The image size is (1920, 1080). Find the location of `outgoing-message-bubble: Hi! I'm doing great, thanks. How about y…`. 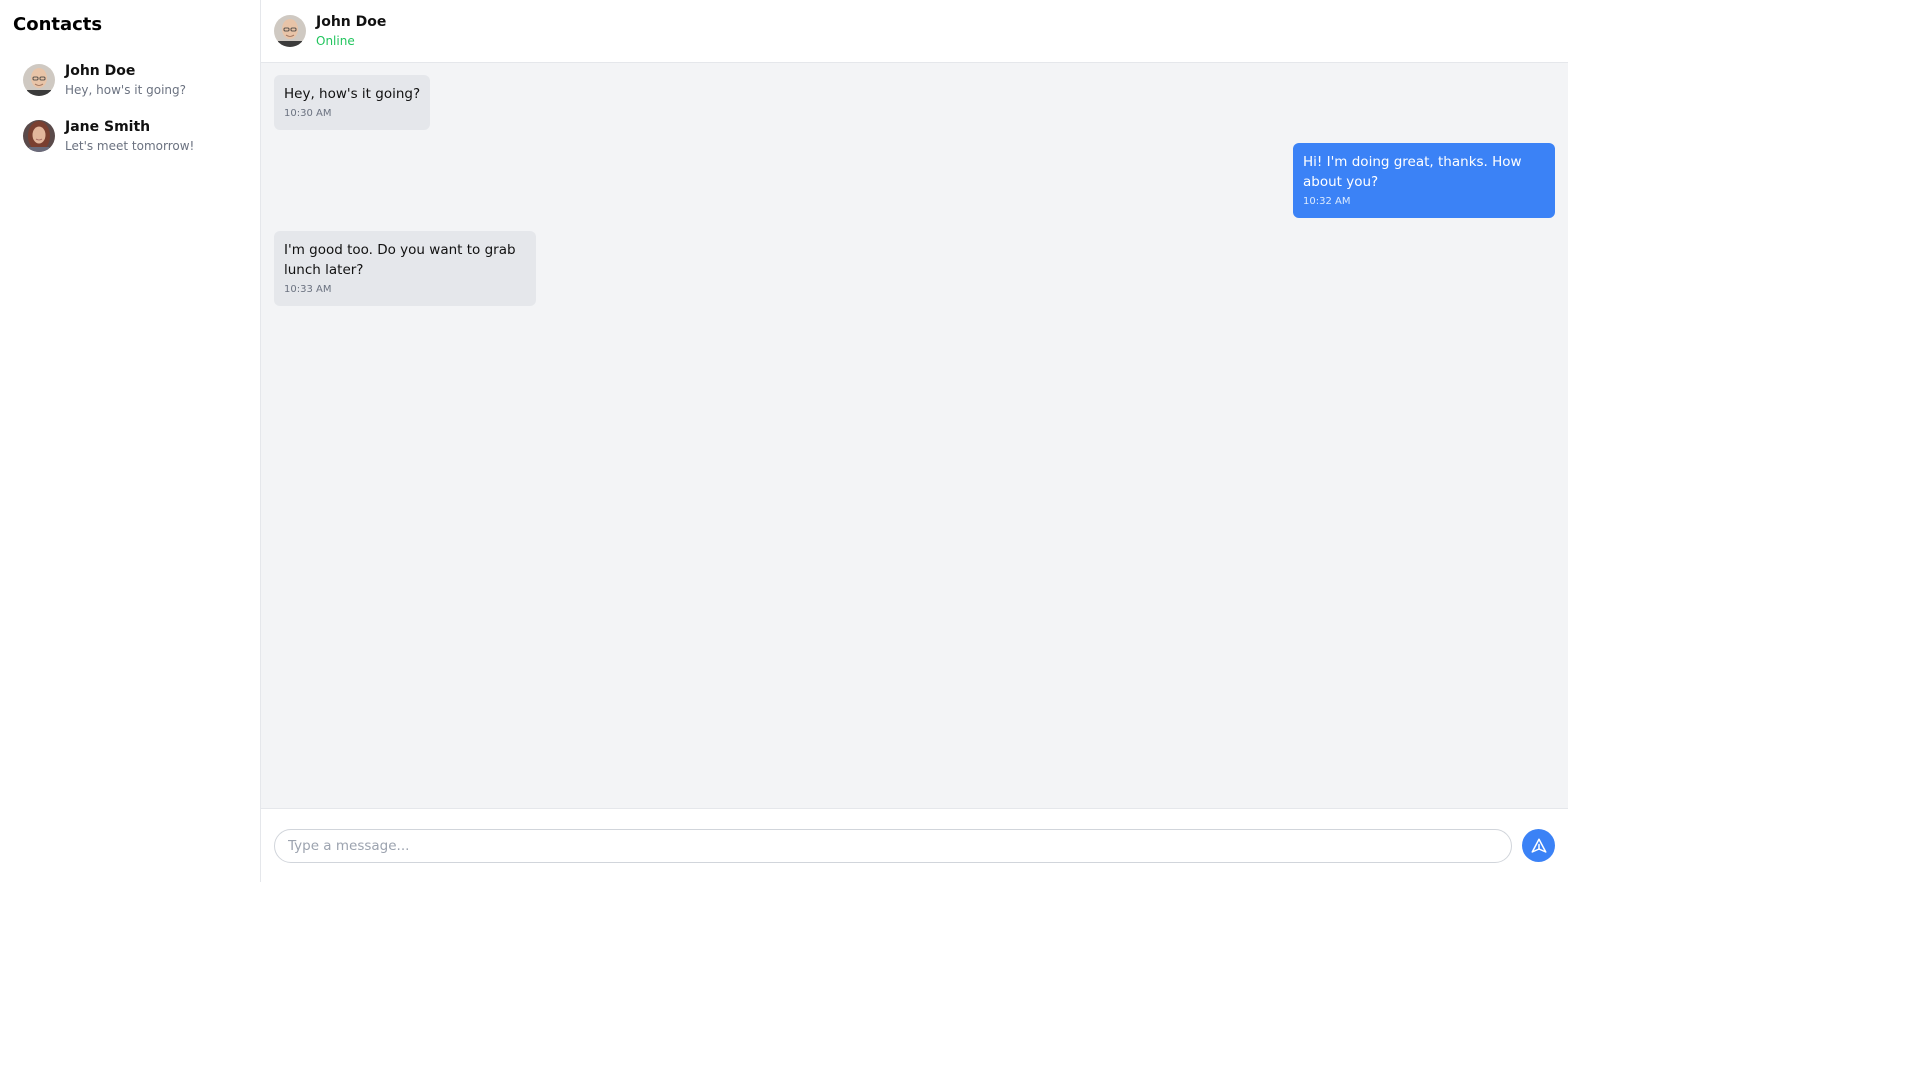

outgoing-message-bubble: Hi! I'm doing great, thanks. How about y… is located at coordinates (1424, 180).